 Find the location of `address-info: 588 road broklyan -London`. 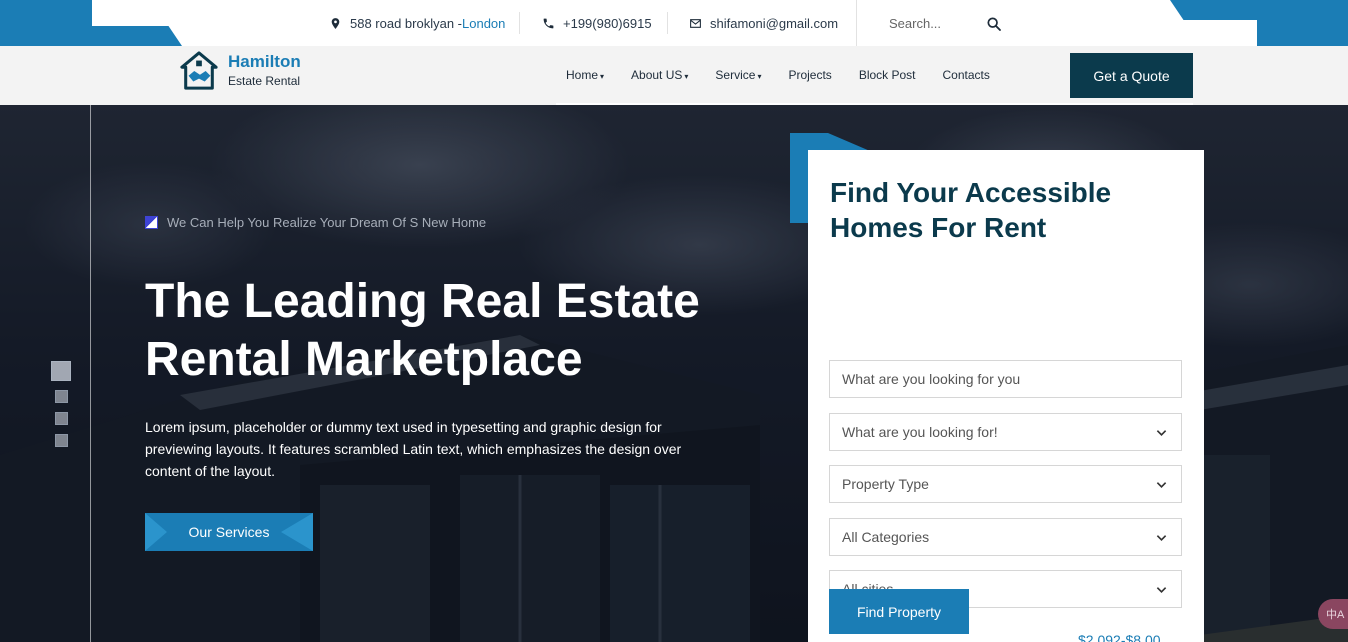

address-info: 588 road broklyan -London is located at coordinates (417, 23).